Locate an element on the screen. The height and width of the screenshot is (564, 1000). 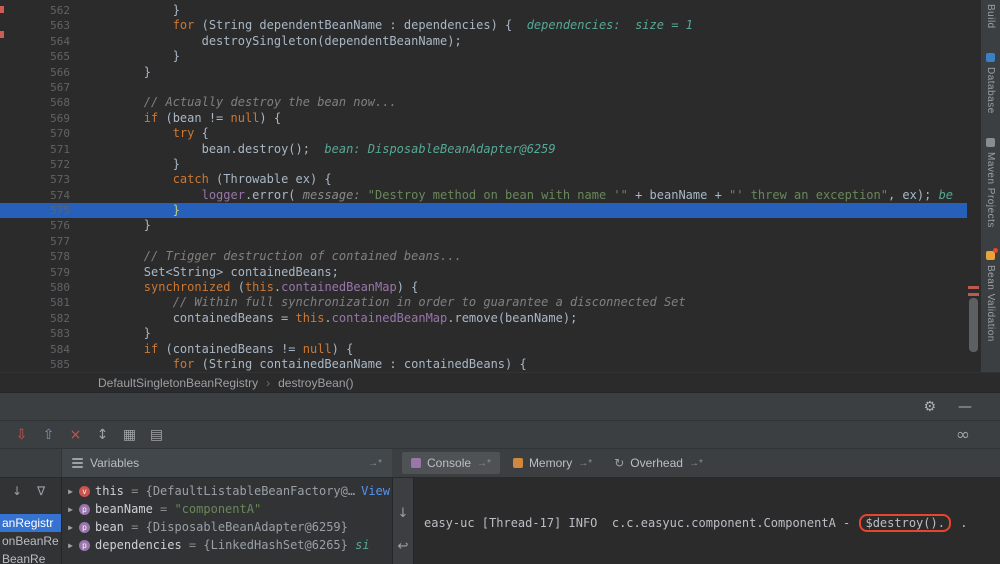
line-number: 567 is located at coordinates (43, 87).